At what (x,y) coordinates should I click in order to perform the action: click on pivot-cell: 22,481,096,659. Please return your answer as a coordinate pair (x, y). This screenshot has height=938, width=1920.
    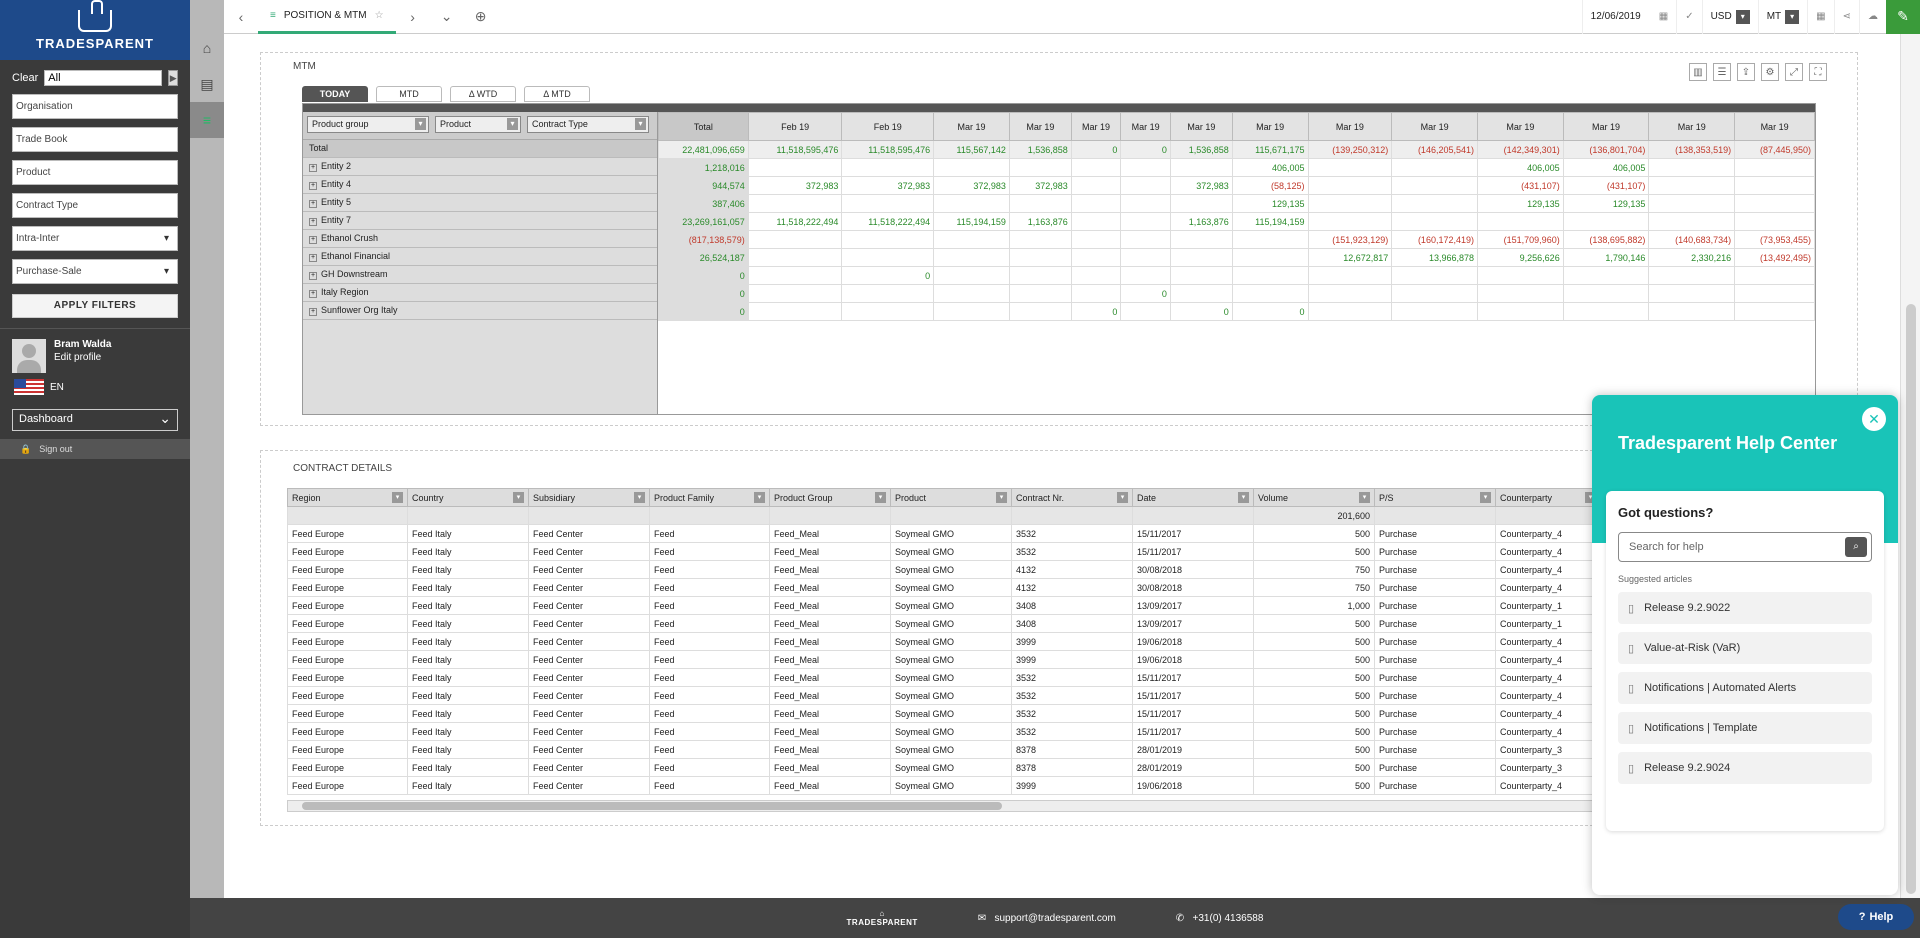
    Looking at the image, I should click on (703, 149).